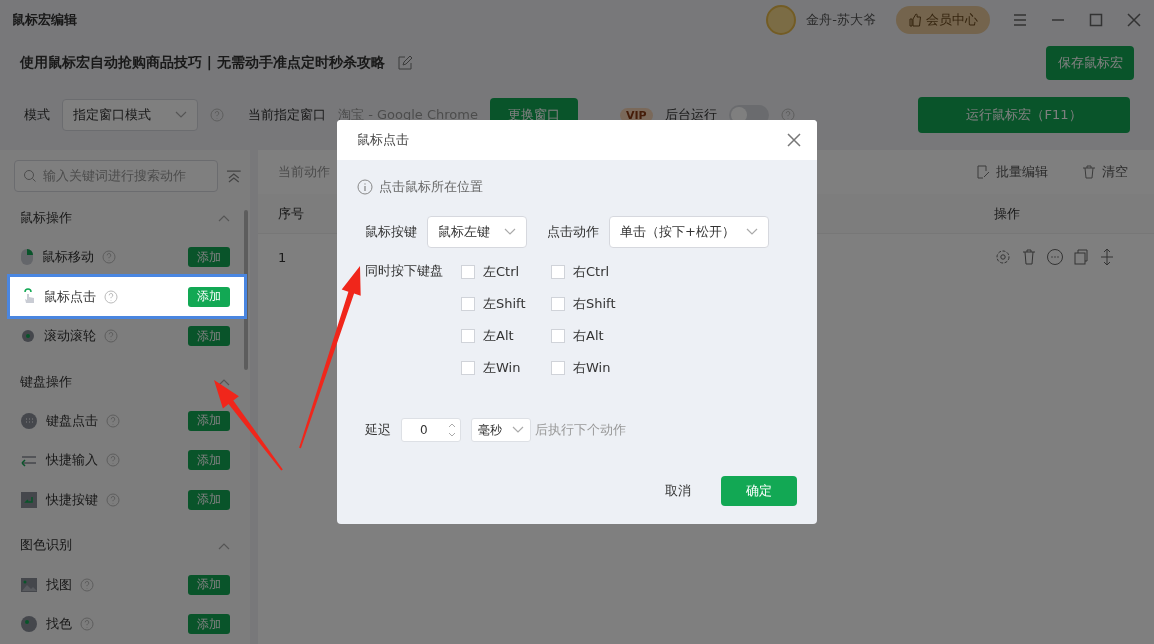 This screenshot has height=644, width=1154. What do you see at coordinates (452, 430) in the screenshot?
I see `spinner-arrows-icon` at bounding box center [452, 430].